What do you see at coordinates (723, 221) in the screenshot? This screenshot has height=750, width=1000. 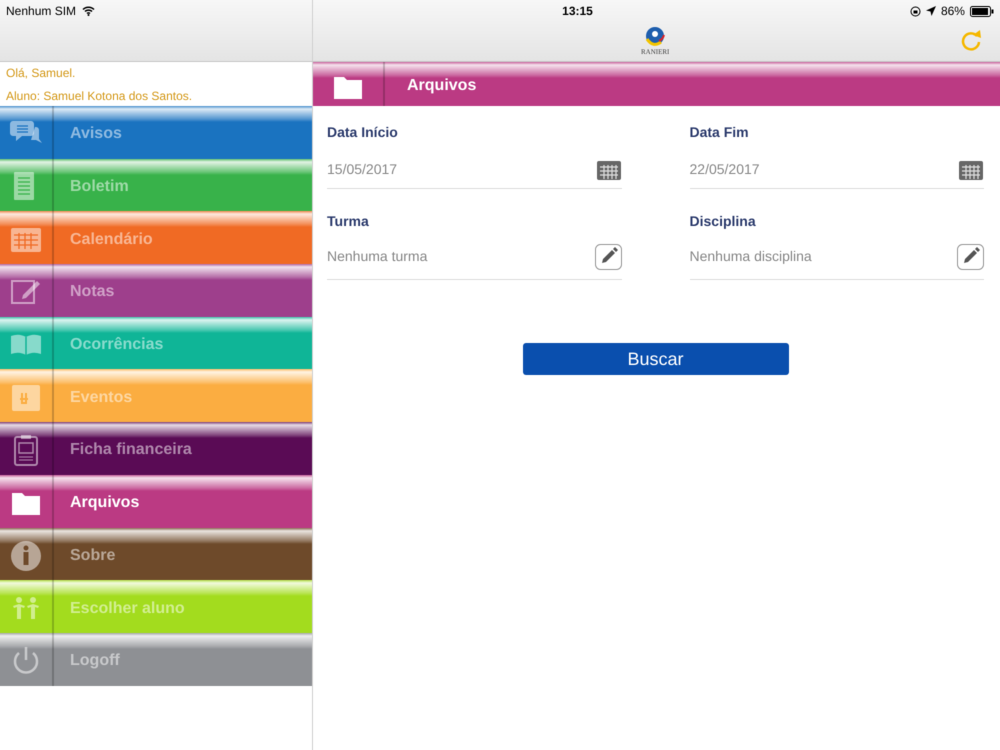 I see `field-label: Disciplina` at bounding box center [723, 221].